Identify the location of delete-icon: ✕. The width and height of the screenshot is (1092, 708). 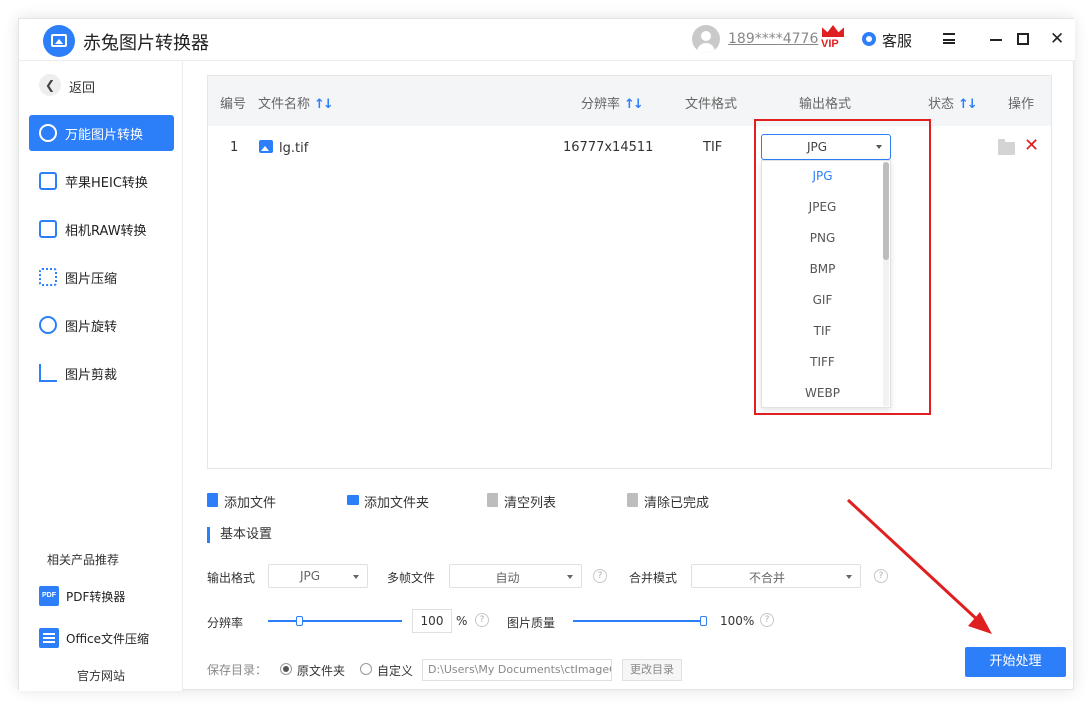
(1031, 146).